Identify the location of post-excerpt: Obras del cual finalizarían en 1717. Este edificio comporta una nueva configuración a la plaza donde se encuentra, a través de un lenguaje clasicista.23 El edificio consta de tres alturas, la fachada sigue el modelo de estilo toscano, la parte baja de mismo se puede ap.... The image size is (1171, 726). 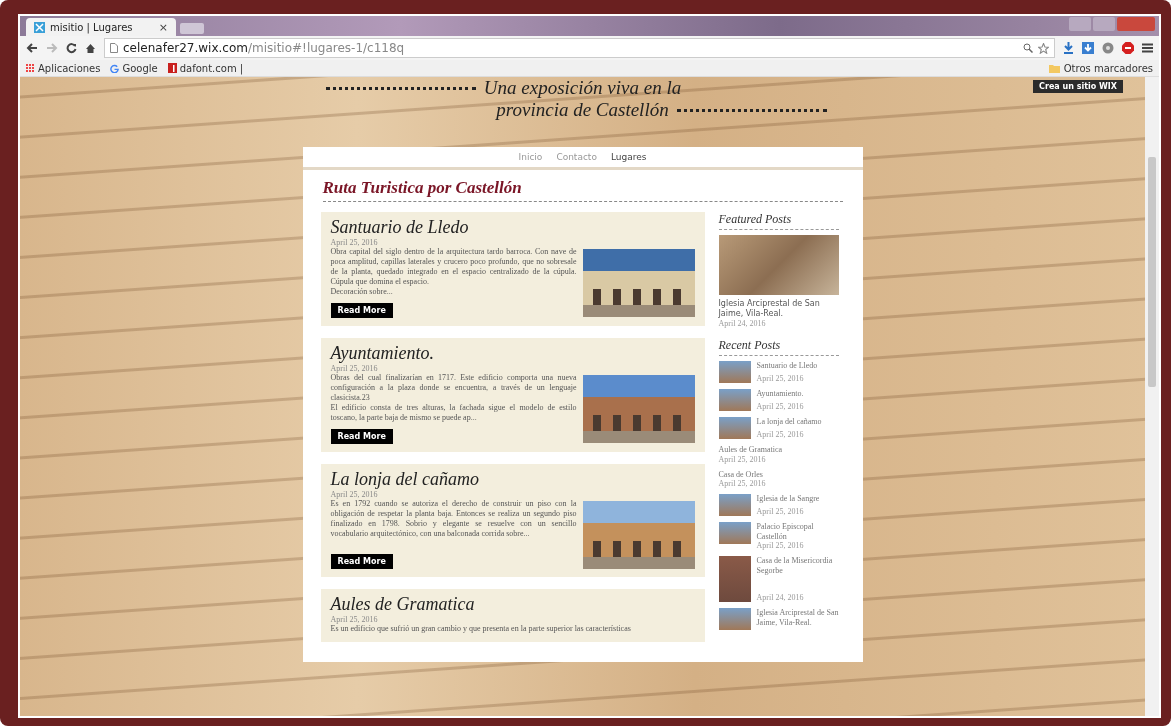
(453, 398).